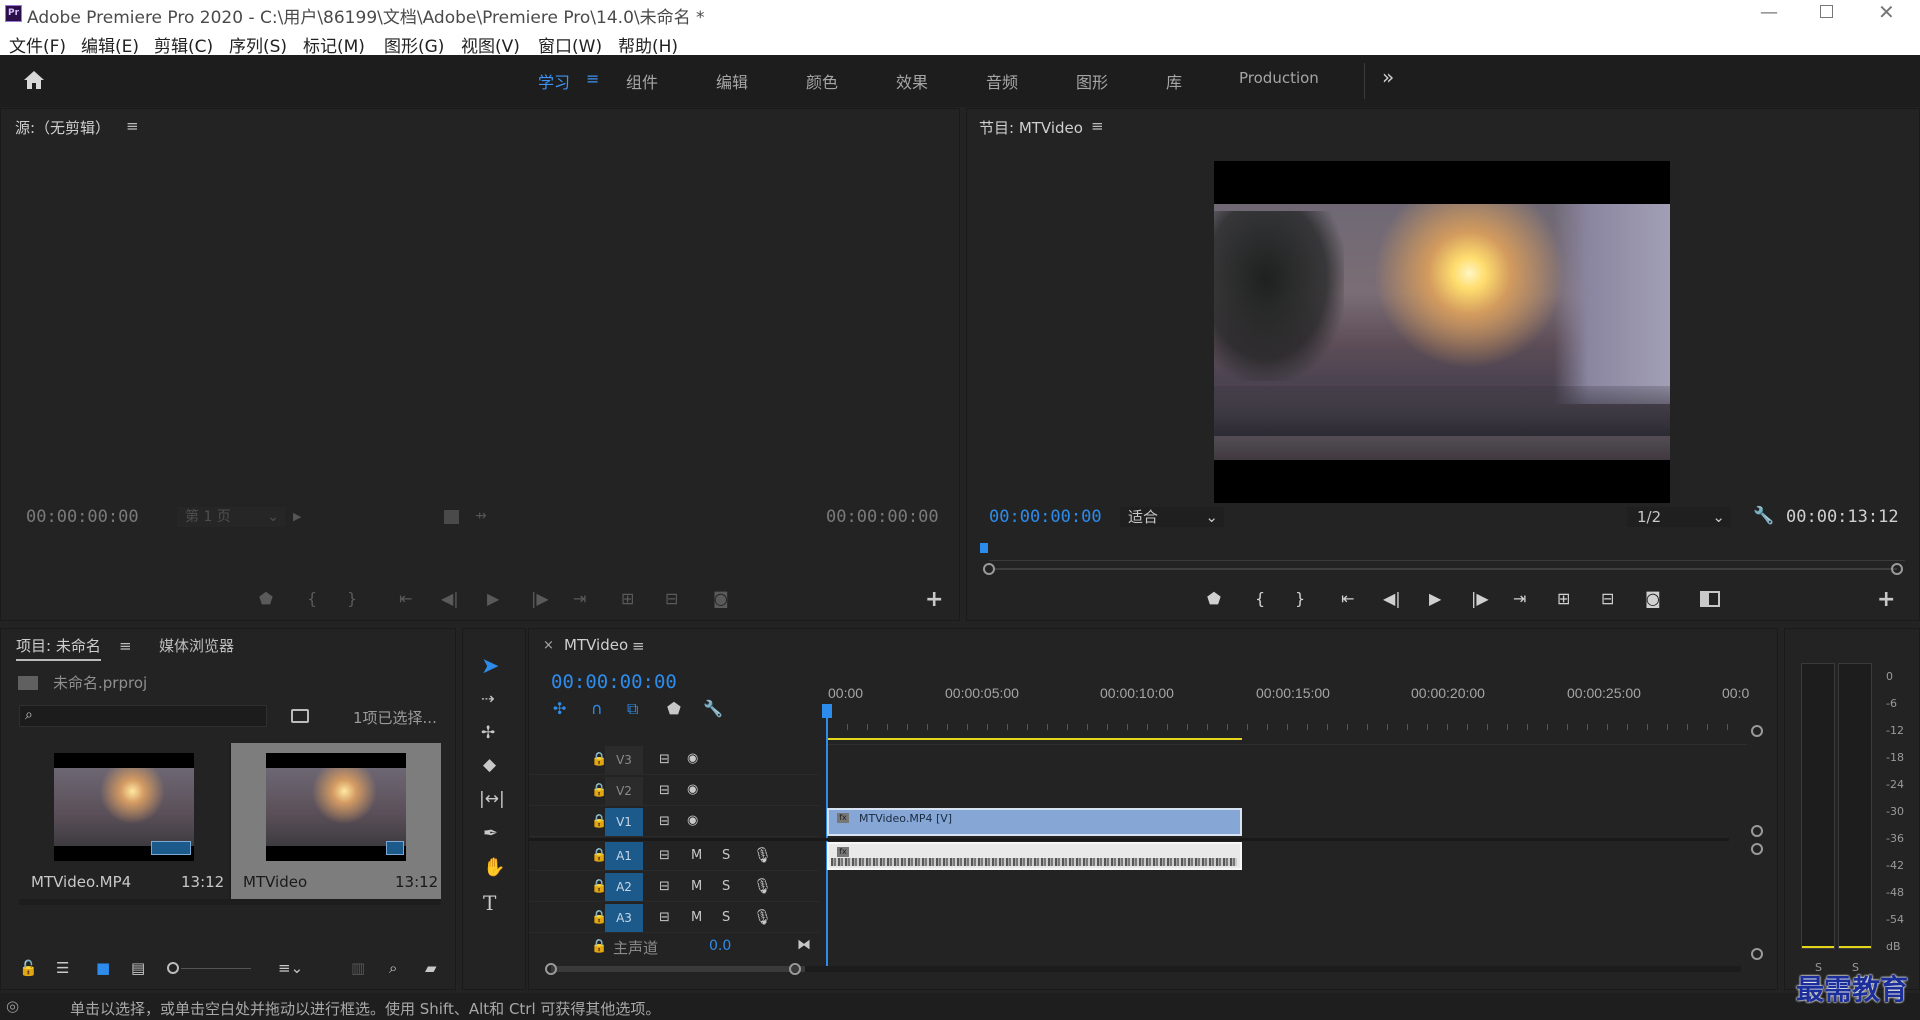 This screenshot has height=1020, width=1920. Describe the element at coordinates (352, 598) in the screenshot. I see `mark-out-icon: }` at that location.